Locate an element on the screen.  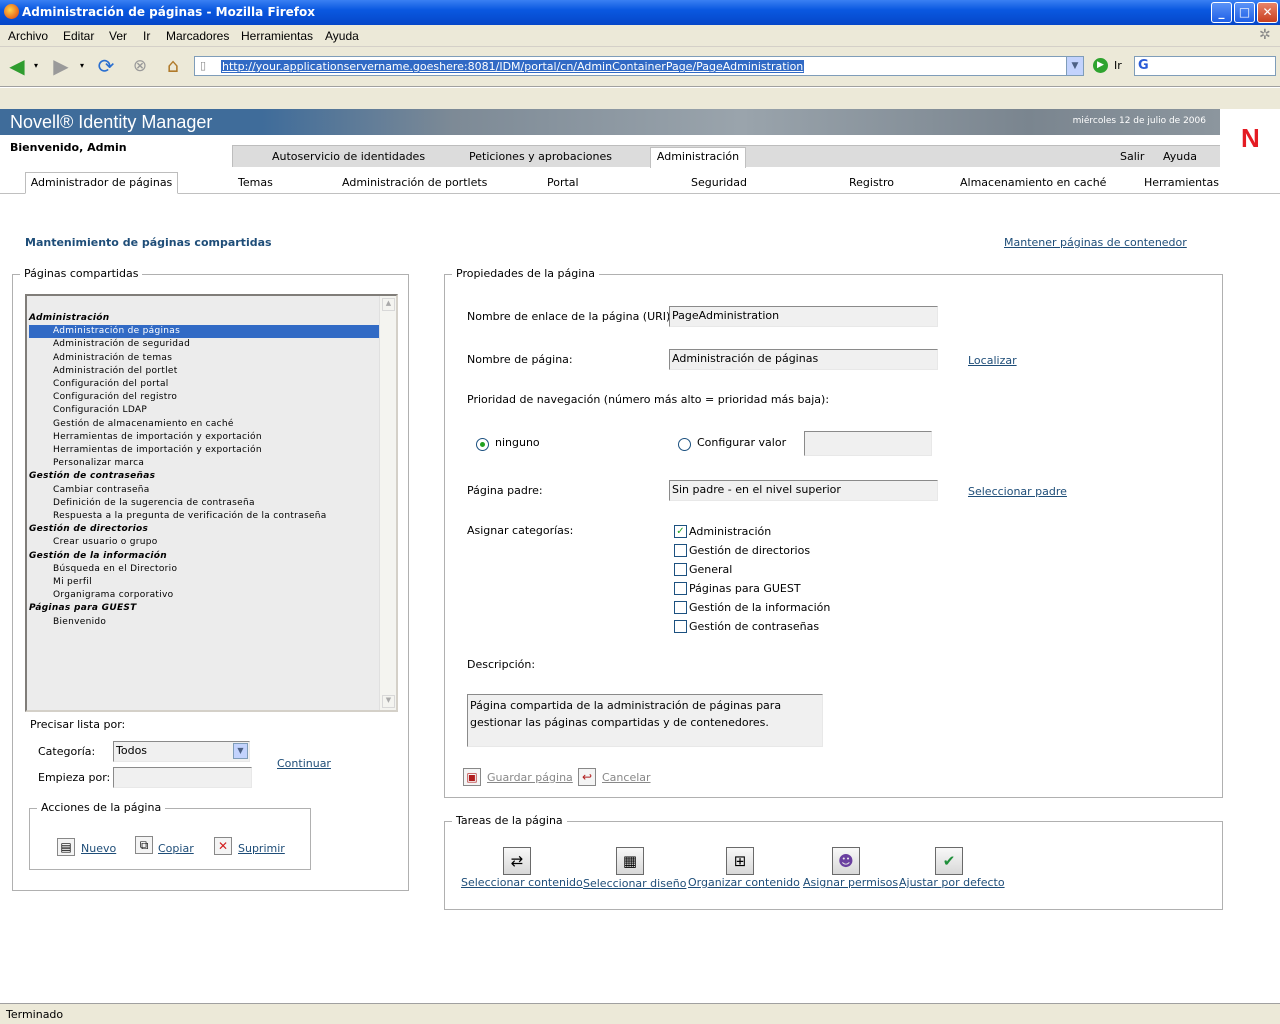
search-input: G is located at coordinates (1205, 66).